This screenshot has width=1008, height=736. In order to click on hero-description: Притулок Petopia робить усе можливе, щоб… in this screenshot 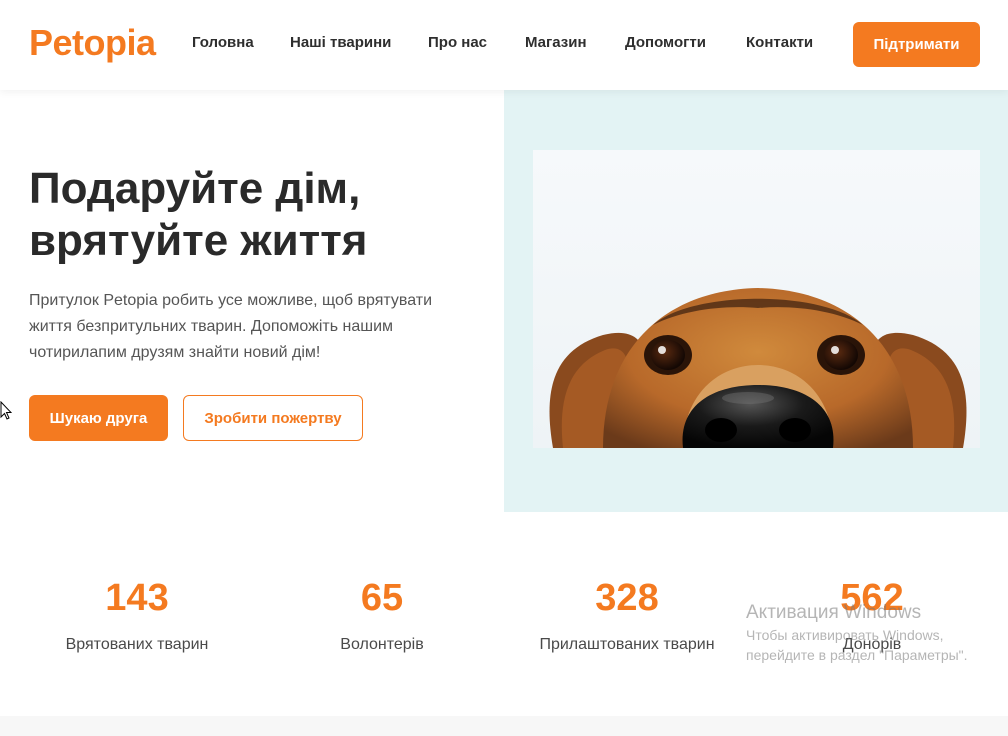, I will do `click(231, 326)`.